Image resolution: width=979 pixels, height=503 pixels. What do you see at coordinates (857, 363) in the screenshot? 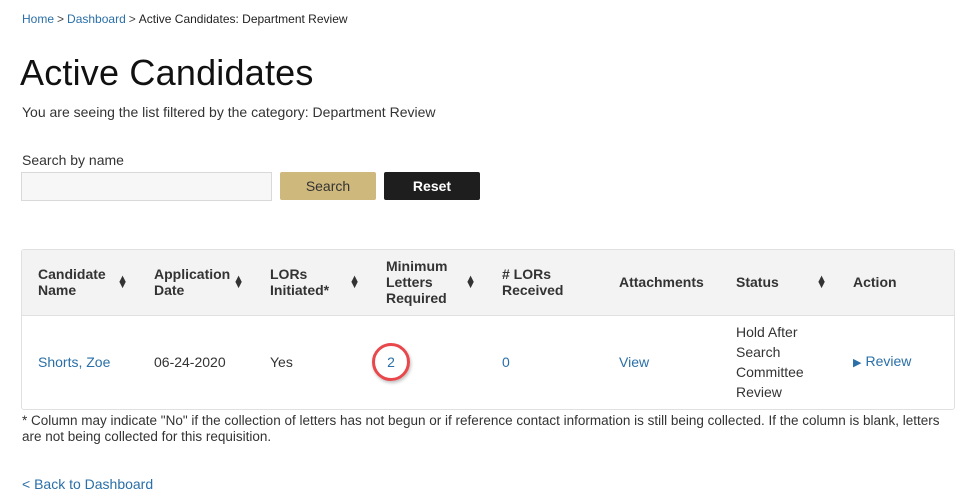
I see `play-triangle-icon: ▶` at bounding box center [857, 363].